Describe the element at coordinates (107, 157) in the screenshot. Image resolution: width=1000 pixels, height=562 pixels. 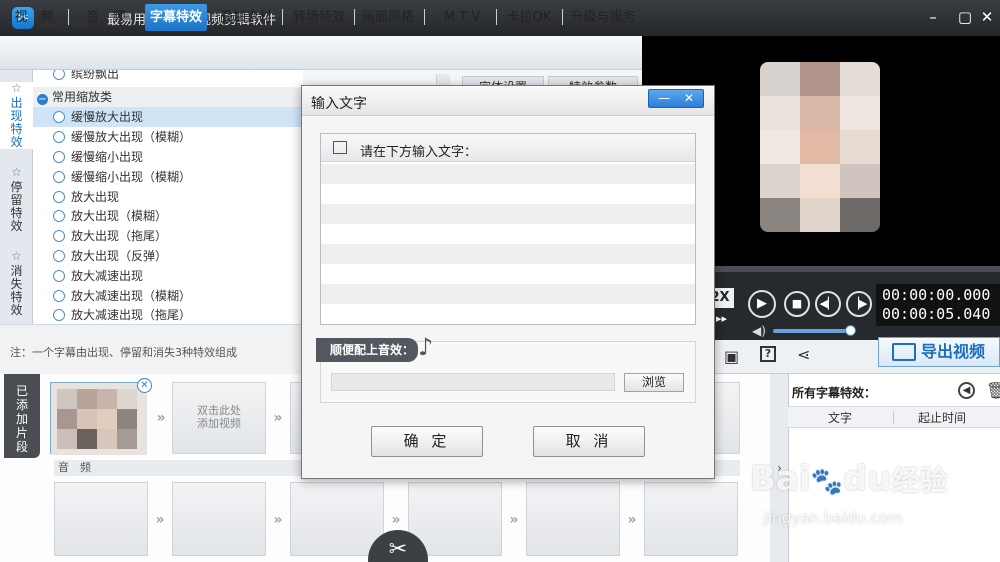
I see `effect-label: 缓慢缩小出现` at that location.